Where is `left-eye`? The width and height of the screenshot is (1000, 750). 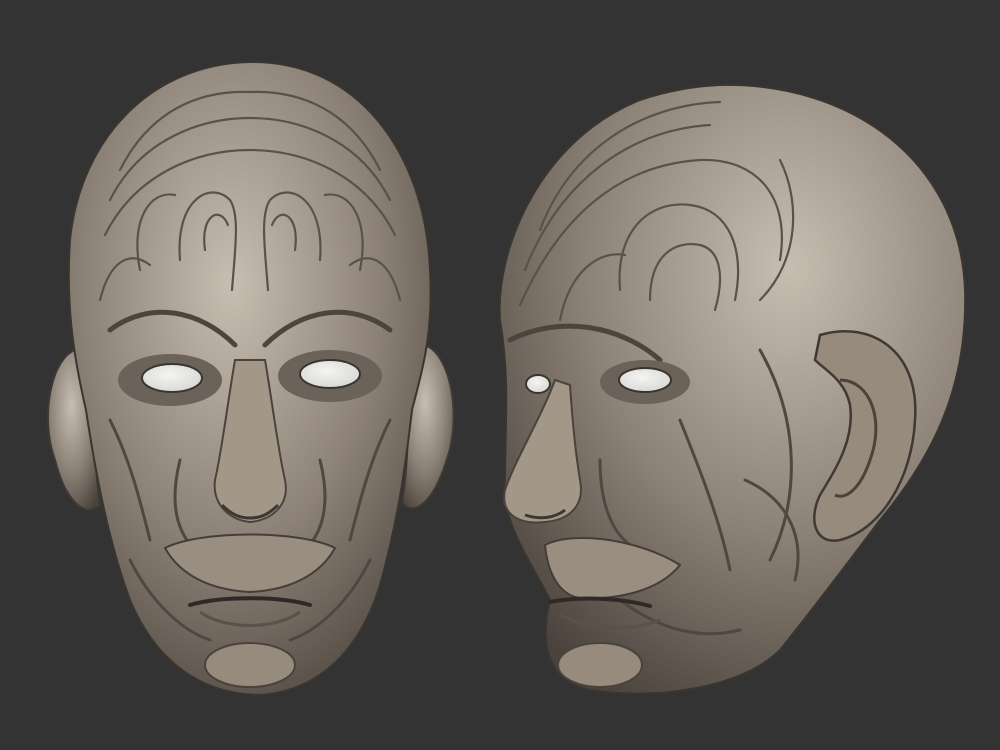 left-eye is located at coordinates (172, 378).